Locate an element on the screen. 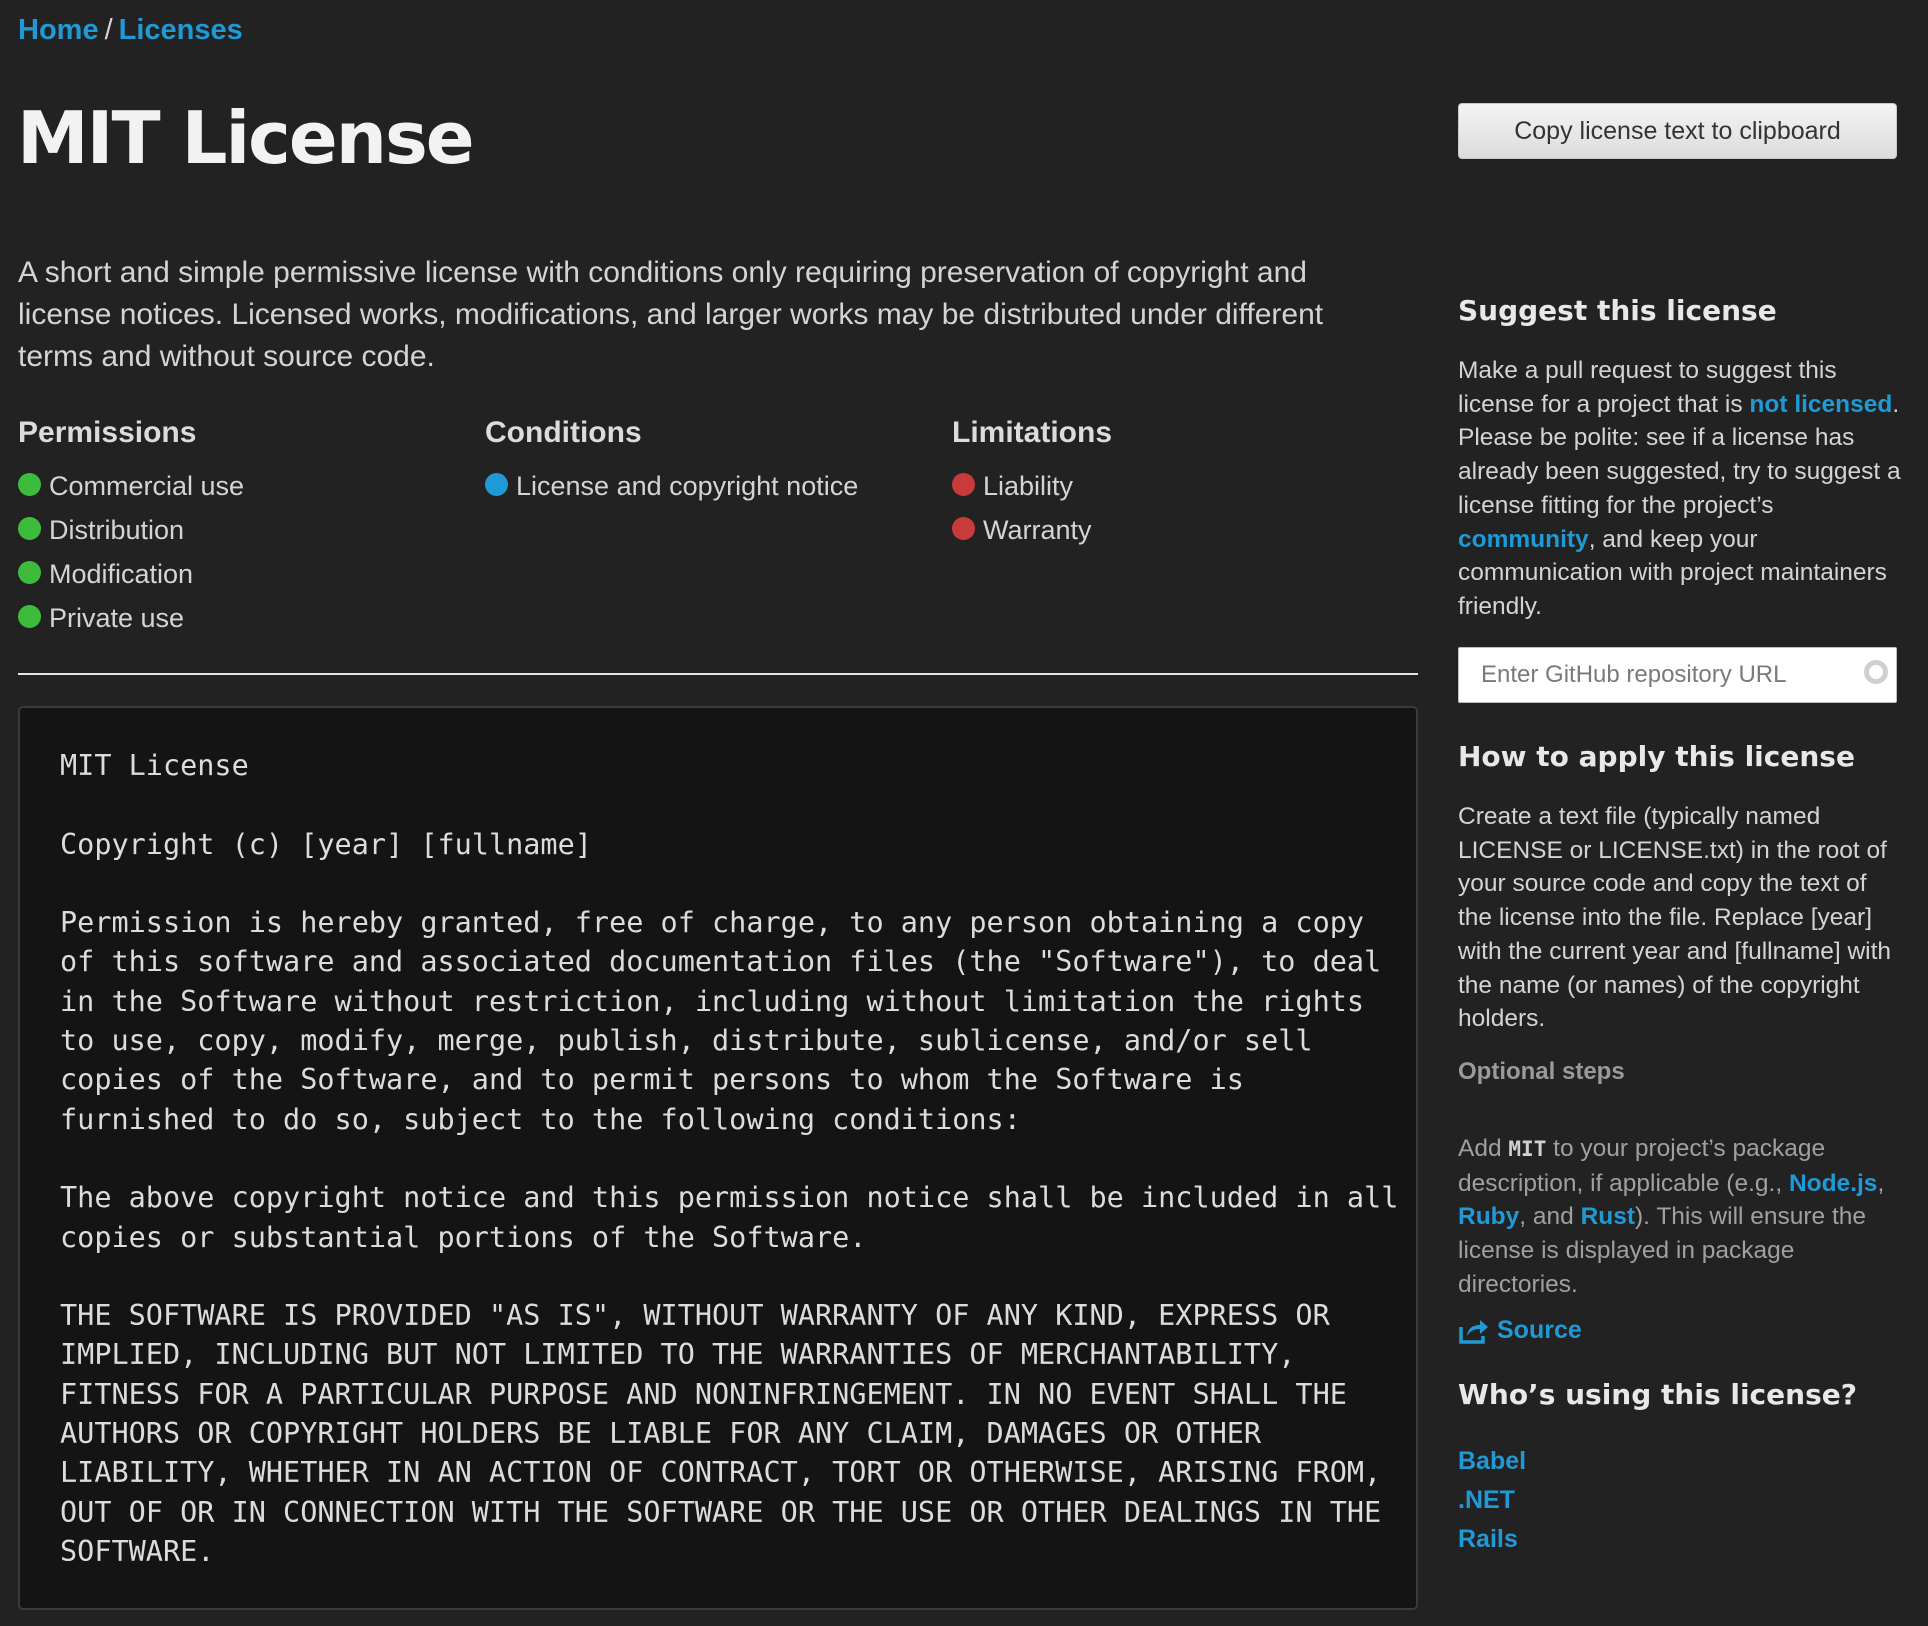 Image resolution: width=1928 pixels, height=1626 pixels. permissions-heading: Permissions is located at coordinates (107, 432).